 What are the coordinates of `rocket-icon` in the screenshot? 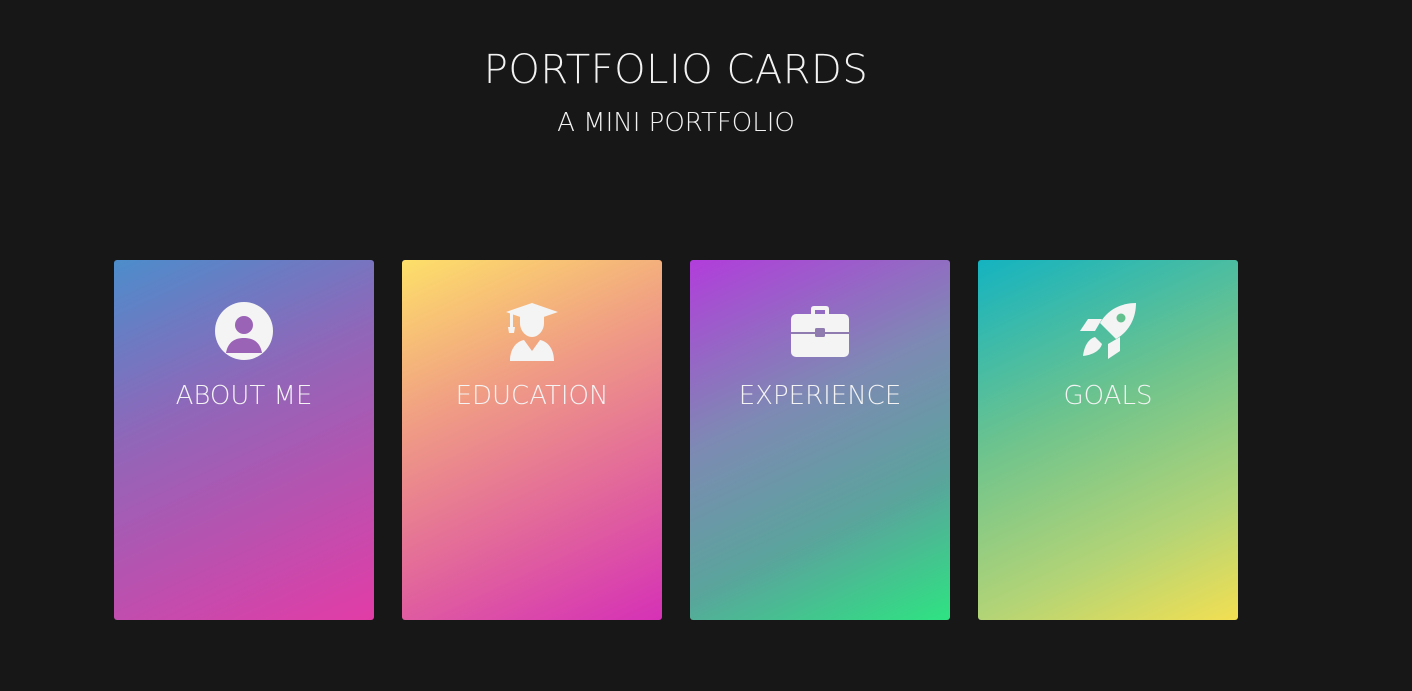 It's located at (1108, 331).